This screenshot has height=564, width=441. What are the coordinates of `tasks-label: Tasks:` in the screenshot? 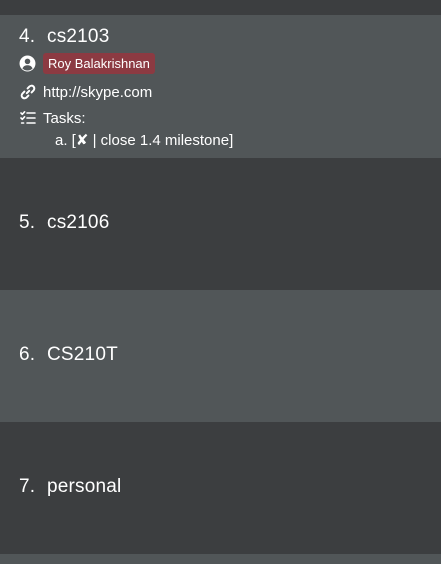 It's located at (64, 118).